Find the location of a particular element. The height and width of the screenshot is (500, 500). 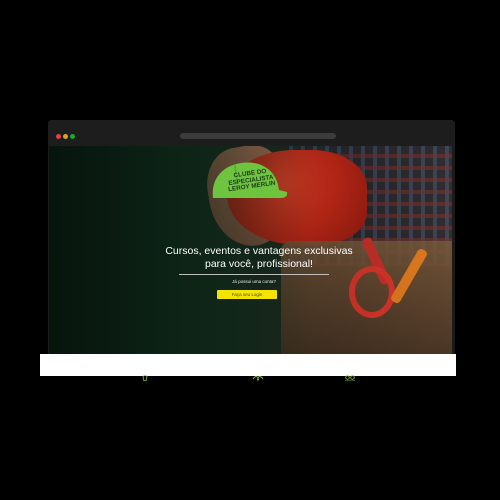

headline-line-2: para você, profissional! is located at coordinates (259, 264).